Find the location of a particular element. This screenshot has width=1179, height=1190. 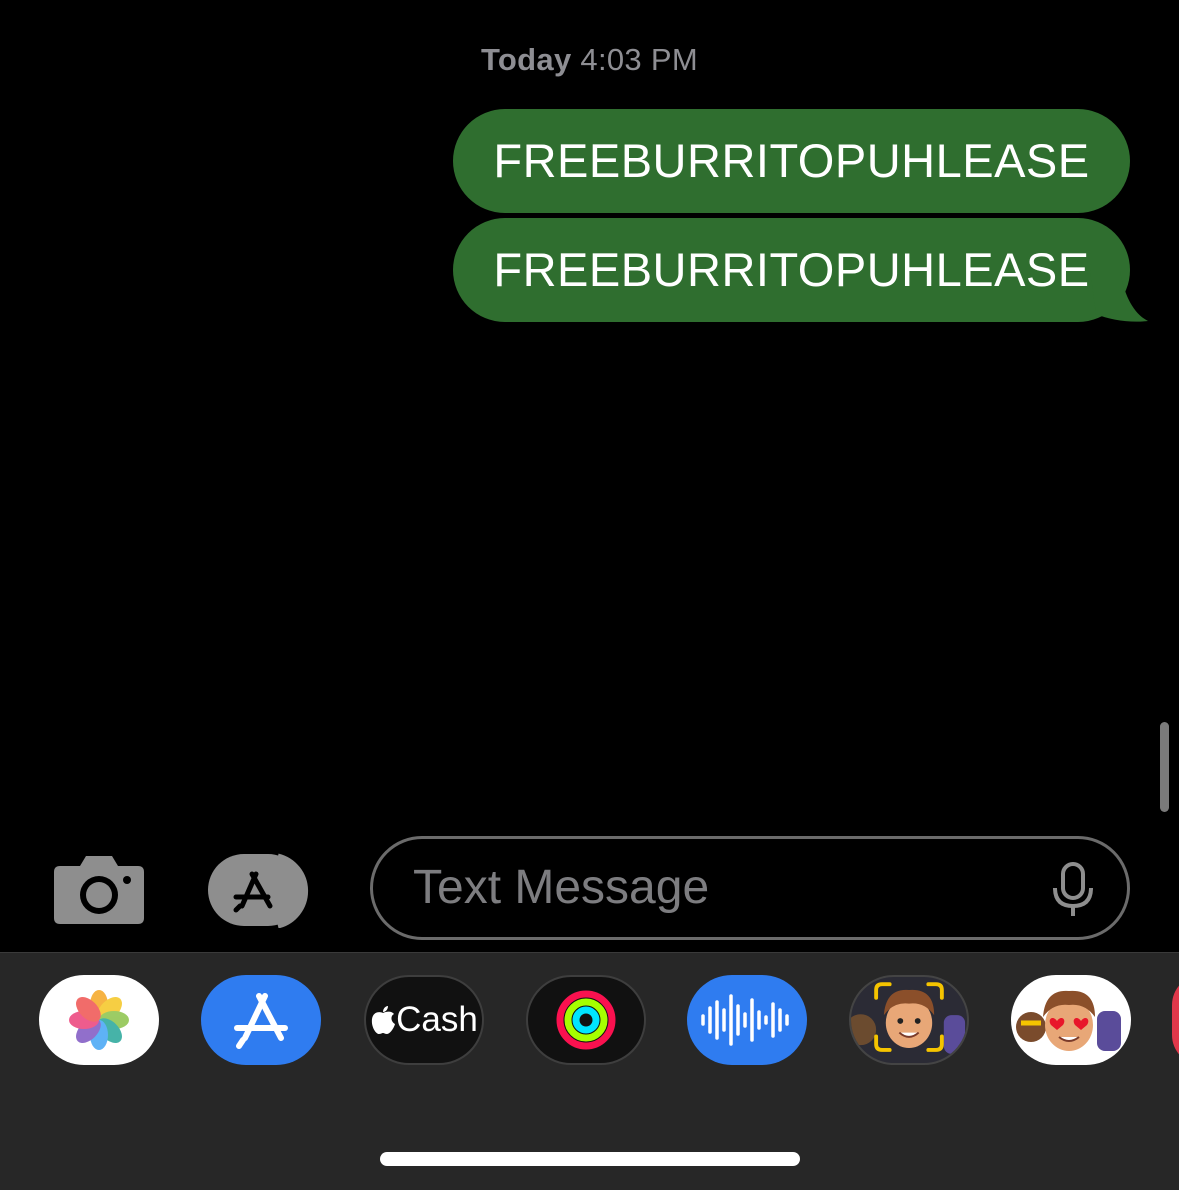

app-store-app is located at coordinates (261, 1020).